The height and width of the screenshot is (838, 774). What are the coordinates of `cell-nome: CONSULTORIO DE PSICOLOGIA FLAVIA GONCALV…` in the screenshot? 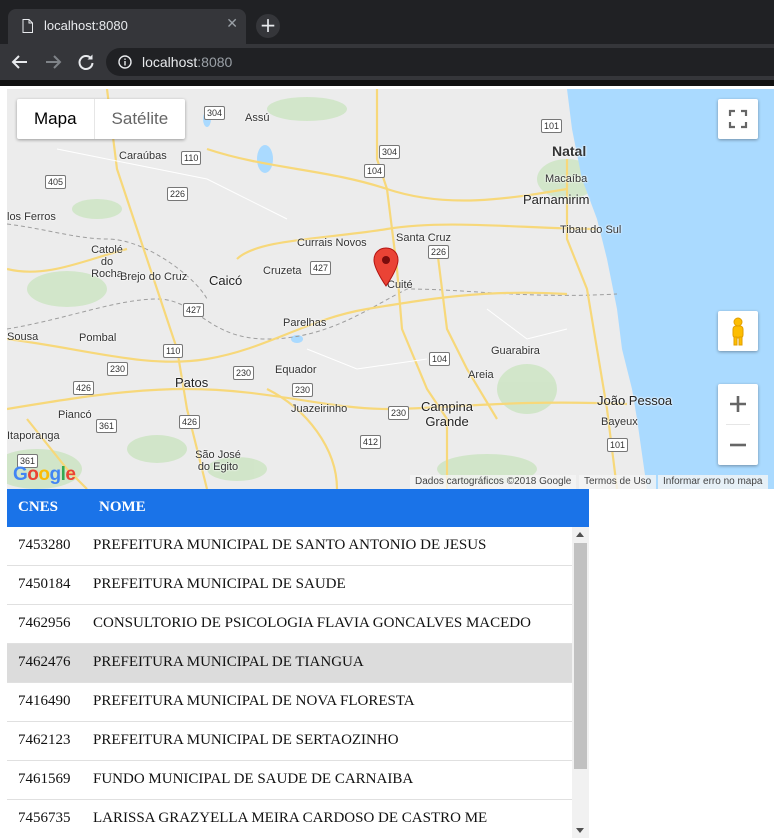 It's located at (312, 623).